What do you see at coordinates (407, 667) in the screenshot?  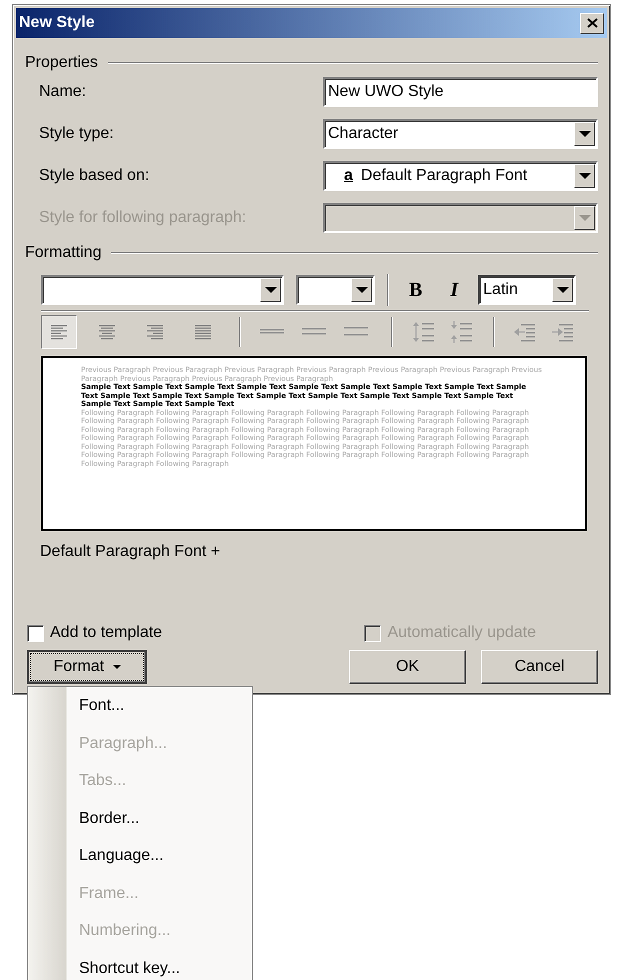 I see `ok-button: OK` at bounding box center [407, 667].